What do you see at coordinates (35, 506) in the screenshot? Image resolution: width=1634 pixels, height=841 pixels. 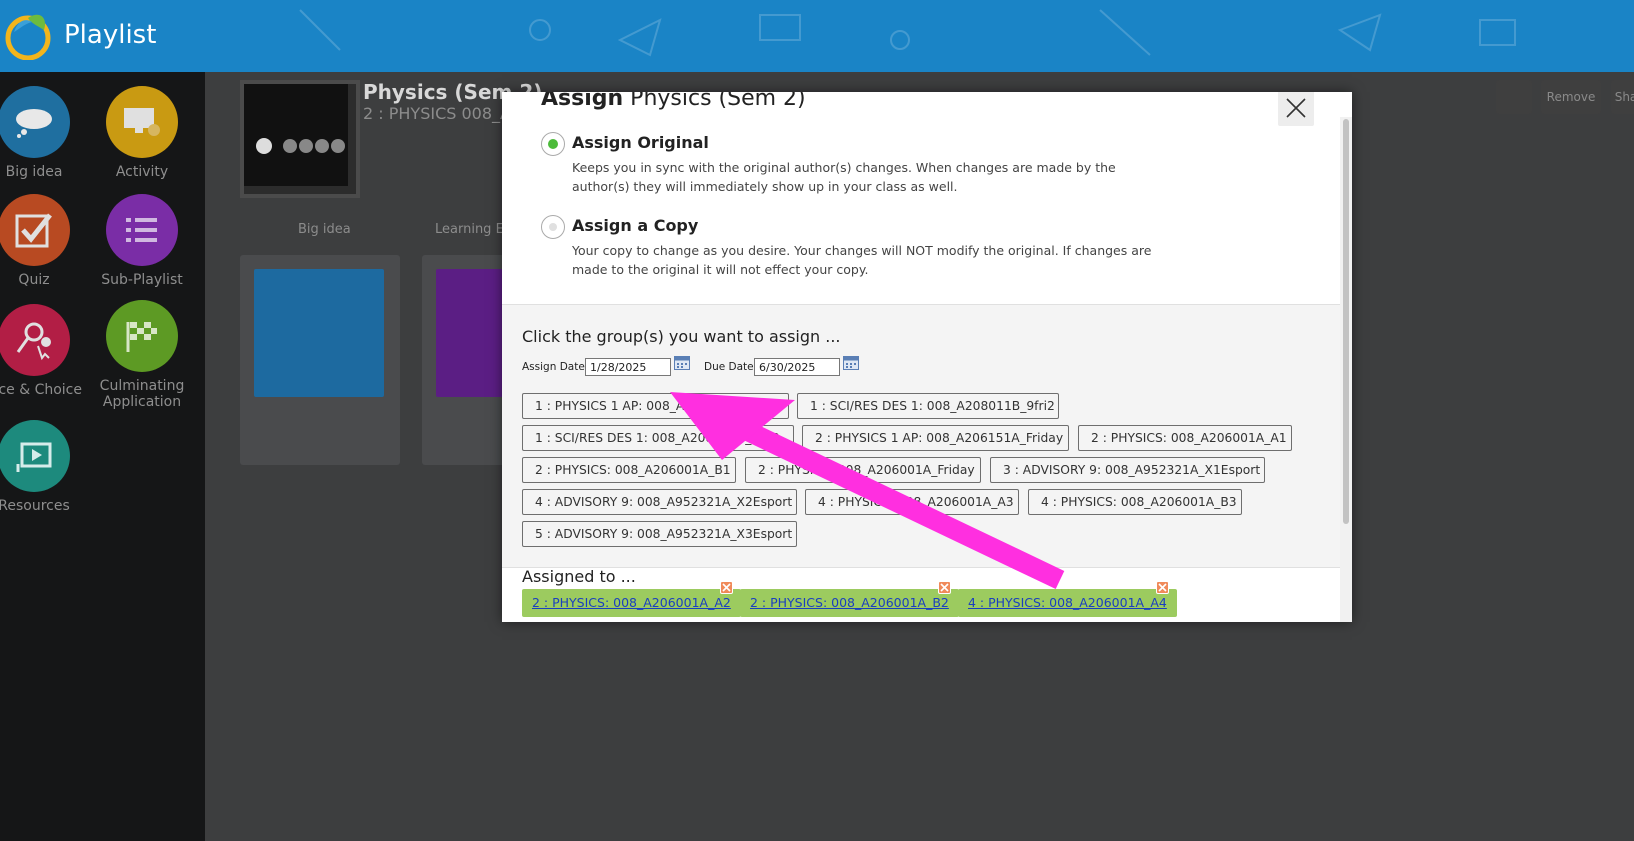 I see `tool-label: Resources` at bounding box center [35, 506].